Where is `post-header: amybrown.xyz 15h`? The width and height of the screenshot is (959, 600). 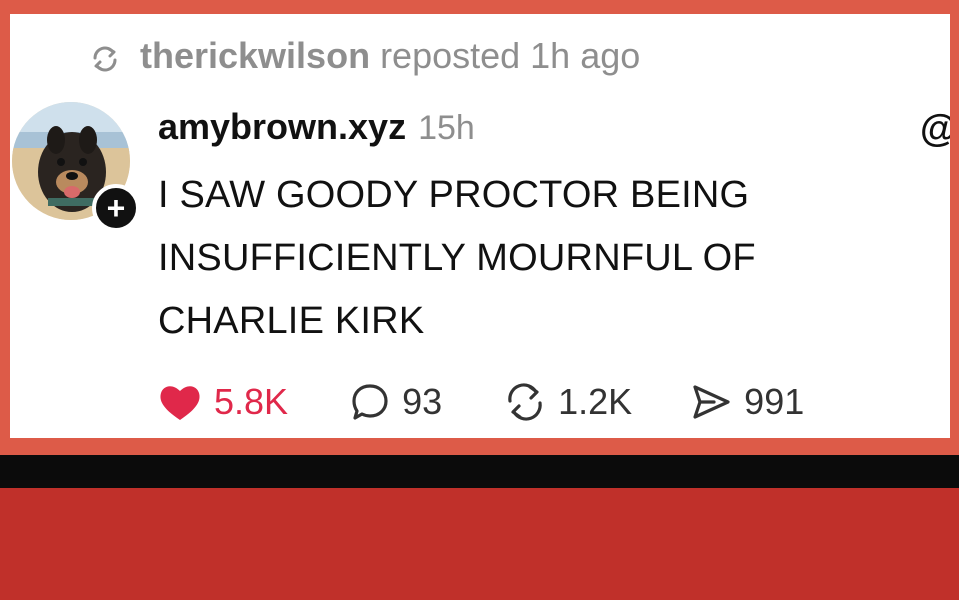 post-header: amybrown.xyz 15h is located at coordinates (316, 128).